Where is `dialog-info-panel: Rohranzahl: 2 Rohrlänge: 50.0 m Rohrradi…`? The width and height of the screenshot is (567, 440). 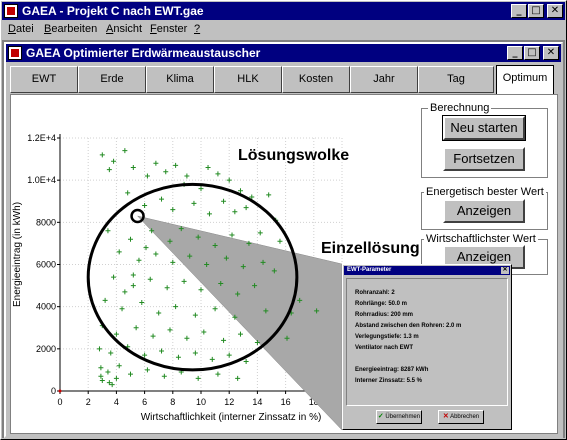
dialog-info-panel: Rohranzahl: 2 Rohrlänge: 50.0 m Rohrradi… is located at coordinates (427, 342).